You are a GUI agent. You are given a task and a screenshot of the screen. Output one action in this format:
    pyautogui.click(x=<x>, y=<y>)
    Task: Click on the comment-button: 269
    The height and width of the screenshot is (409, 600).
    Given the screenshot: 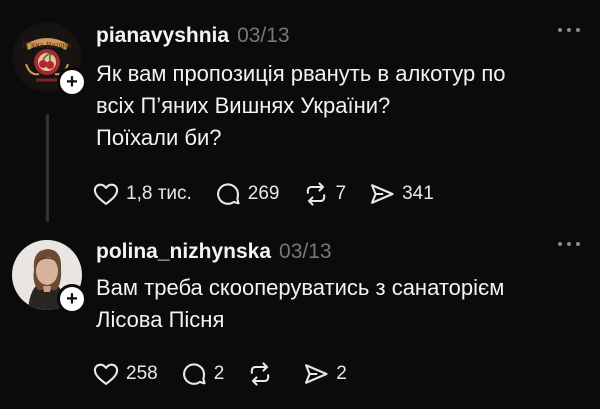 What is the action you would take?
    pyautogui.click(x=247, y=194)
    